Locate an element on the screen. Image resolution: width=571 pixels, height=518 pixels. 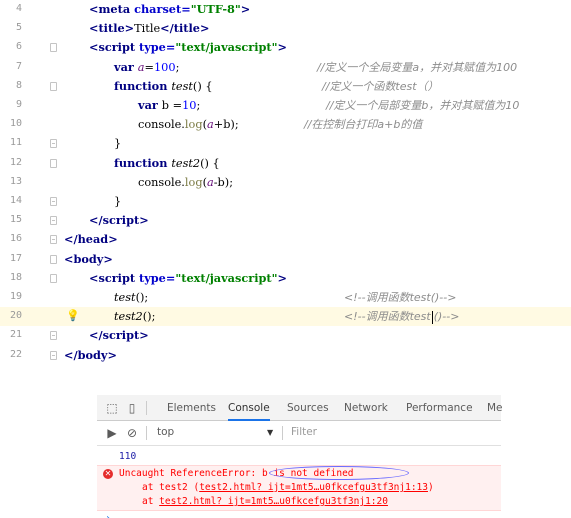
line-number: 20 is located at coordinates (15, 316).